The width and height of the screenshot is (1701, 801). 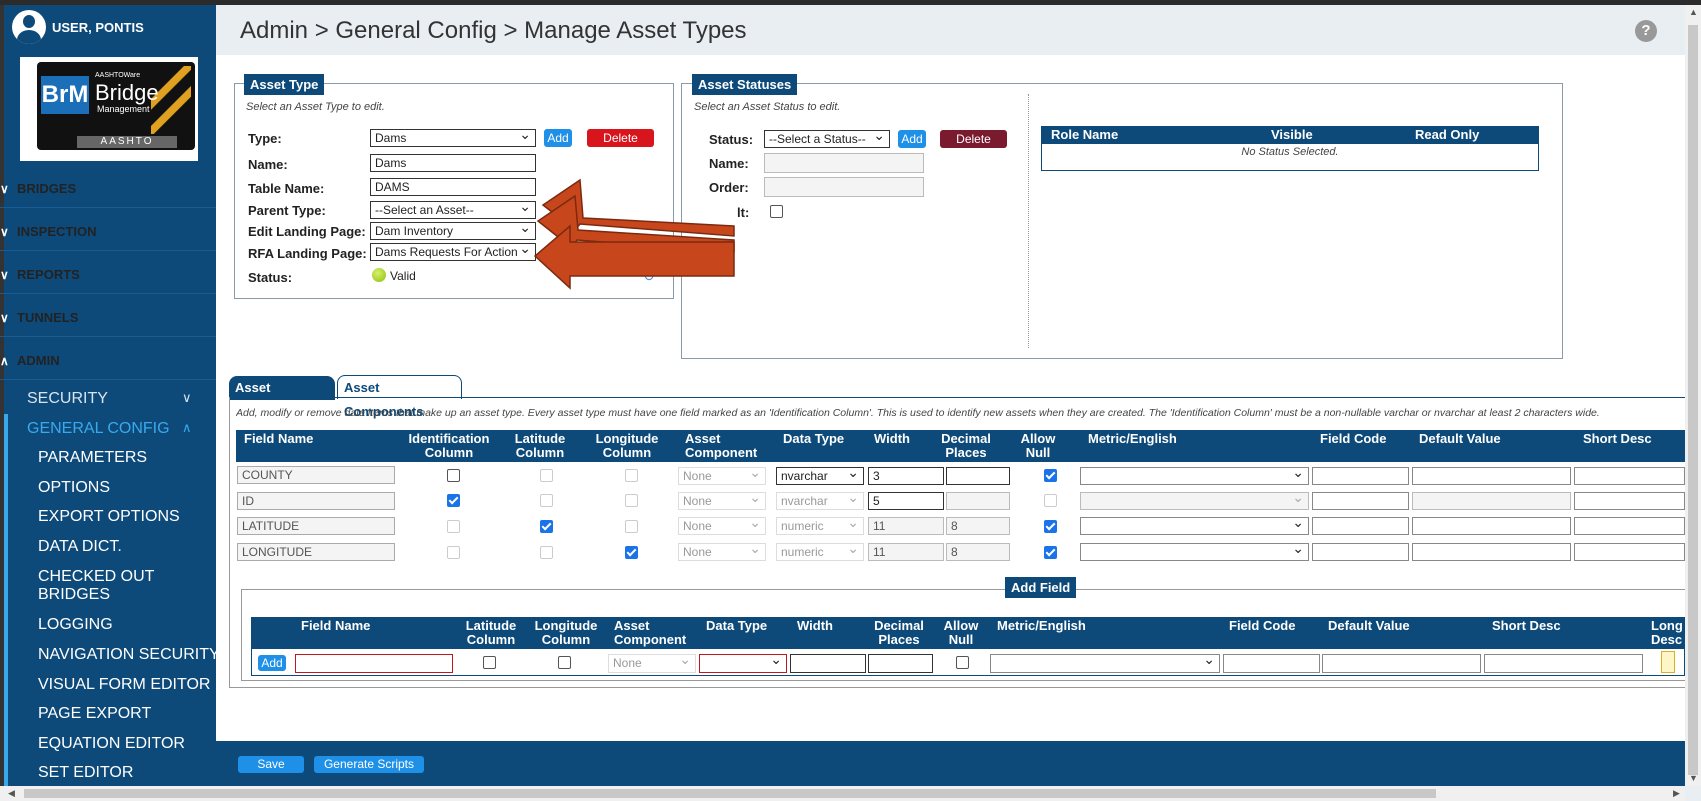 I want to click on nav-admin: ADMIN ∧, so click(x=108, y=361).